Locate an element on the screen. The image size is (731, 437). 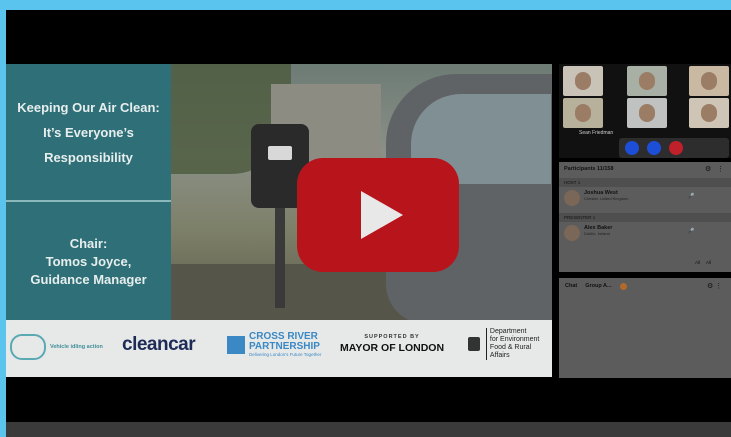
all-label-1: All is located at coordinates (697, 262).